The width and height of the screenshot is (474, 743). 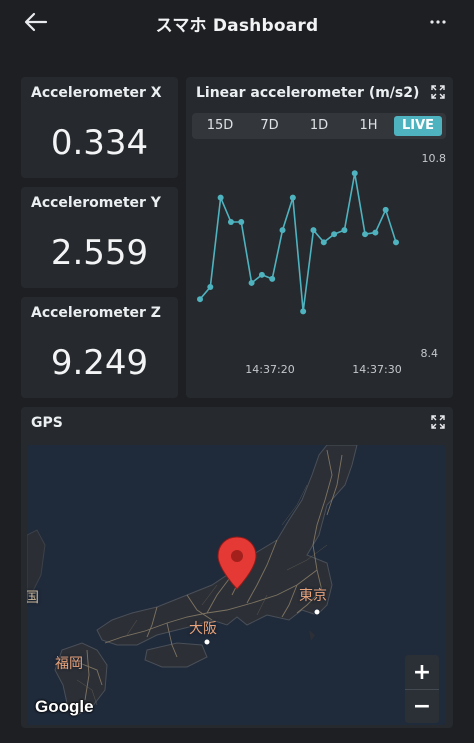 I want to click on zoom-in-button: +, so click(x=422, y=672).